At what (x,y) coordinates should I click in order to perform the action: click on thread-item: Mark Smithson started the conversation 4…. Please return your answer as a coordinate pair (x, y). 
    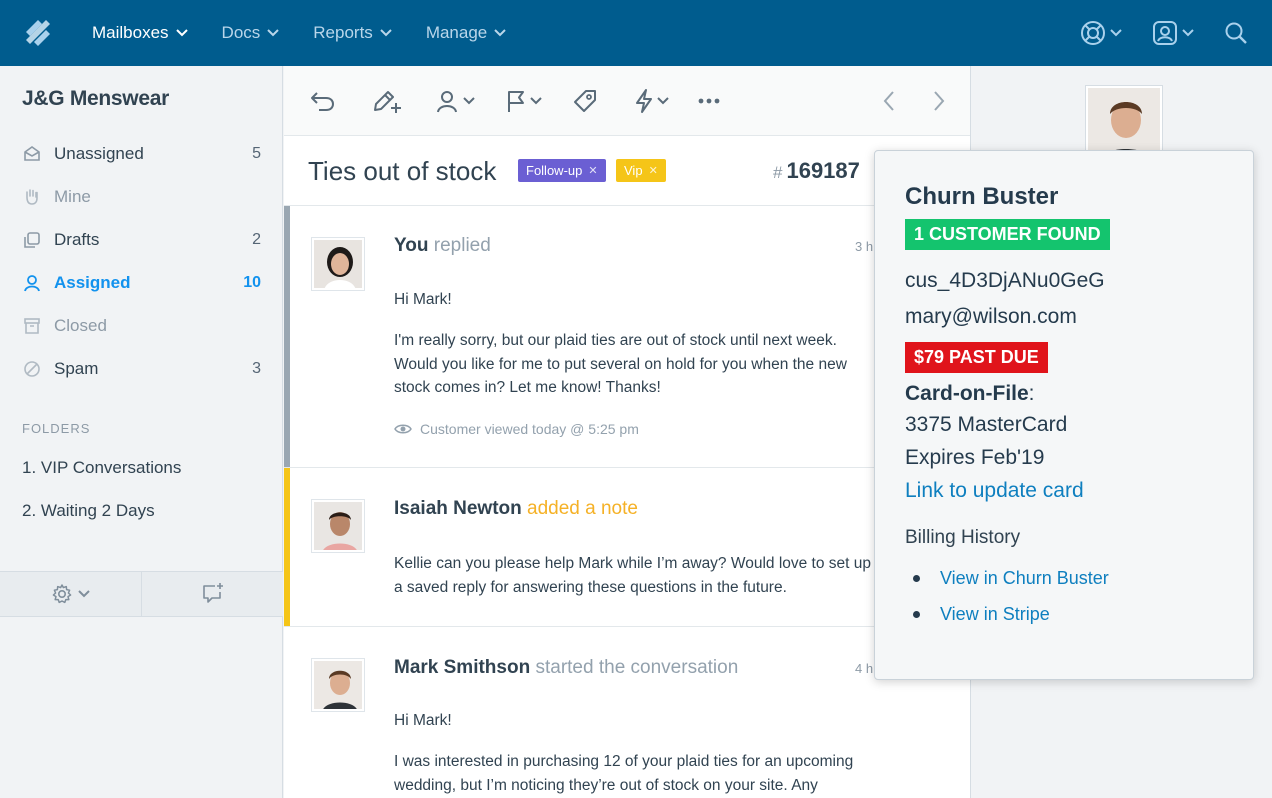
    Looking at the image, I should click on (627, 712).